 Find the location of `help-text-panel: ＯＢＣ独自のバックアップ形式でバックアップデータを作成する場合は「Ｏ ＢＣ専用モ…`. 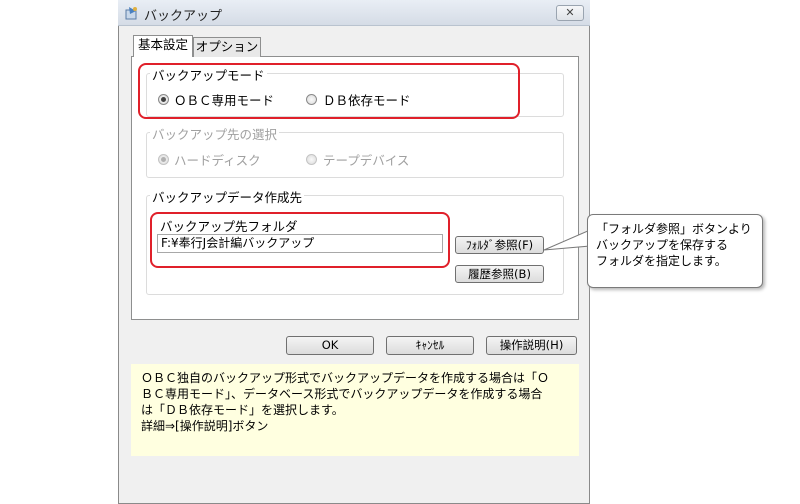

help-text-panel: ＯＢＣ独自のバックアップ形式でバックアップデータを作成する場合は「Ｏ ＢＣ専用モ… is located at coordinates (355, 410).